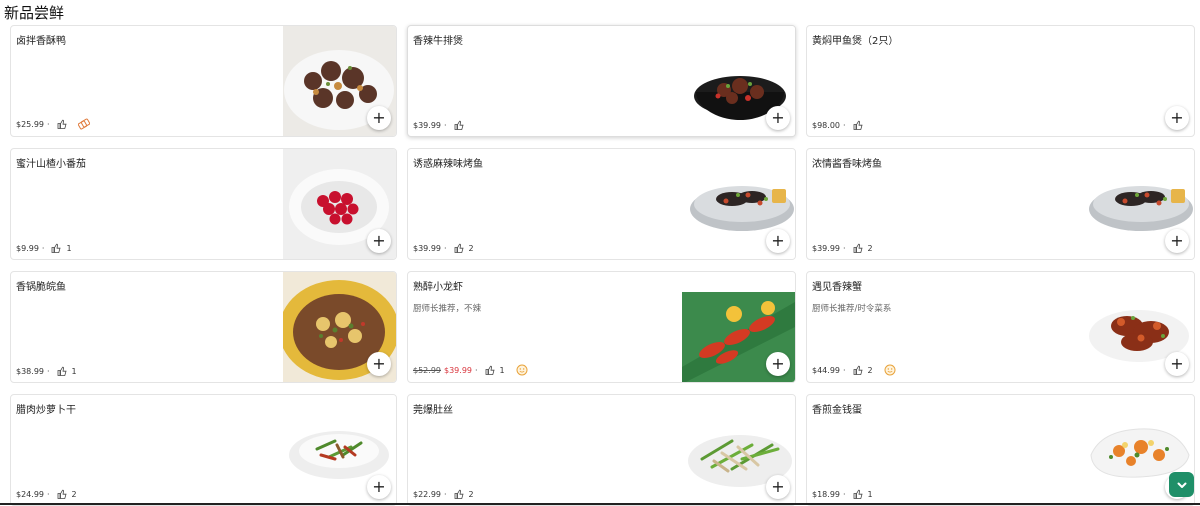 This screenshot has height=506, width=1200. Describe the element at coordinates (601, 450) in the screenshot. I see `dish-card: 莞爆肚丝 $22.99 · 2 +` at that location.